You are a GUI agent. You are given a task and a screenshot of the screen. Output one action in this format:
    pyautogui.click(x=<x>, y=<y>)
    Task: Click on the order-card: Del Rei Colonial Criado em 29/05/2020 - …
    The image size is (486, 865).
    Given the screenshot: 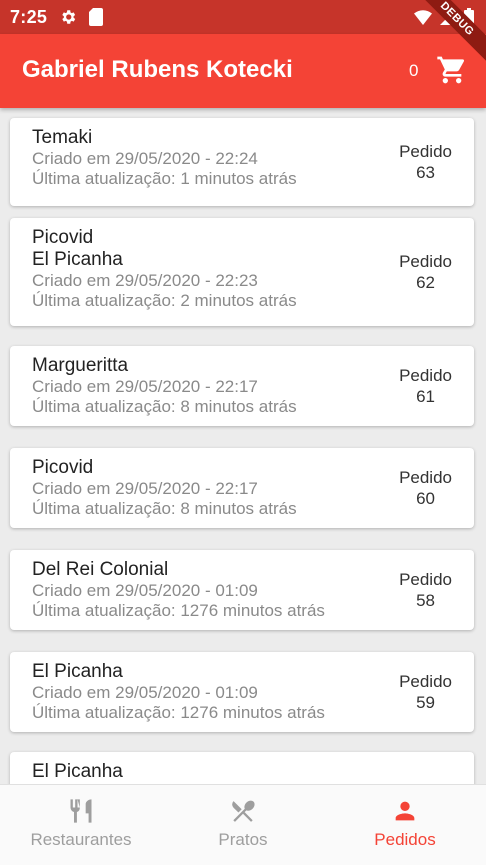 What is the action you would take?
    pyautogui.click(x=242, y=590)
    